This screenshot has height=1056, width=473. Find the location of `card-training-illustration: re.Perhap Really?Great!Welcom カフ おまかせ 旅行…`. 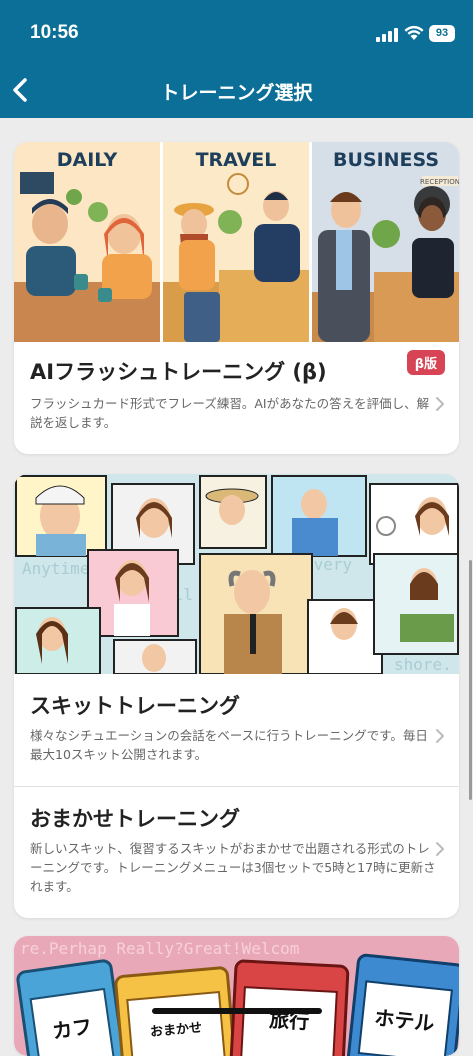

card-training-illustration: re.Perhap Really?Great!Welcom カフ おまかせ 旅行… is located at coordinates (236, 996).